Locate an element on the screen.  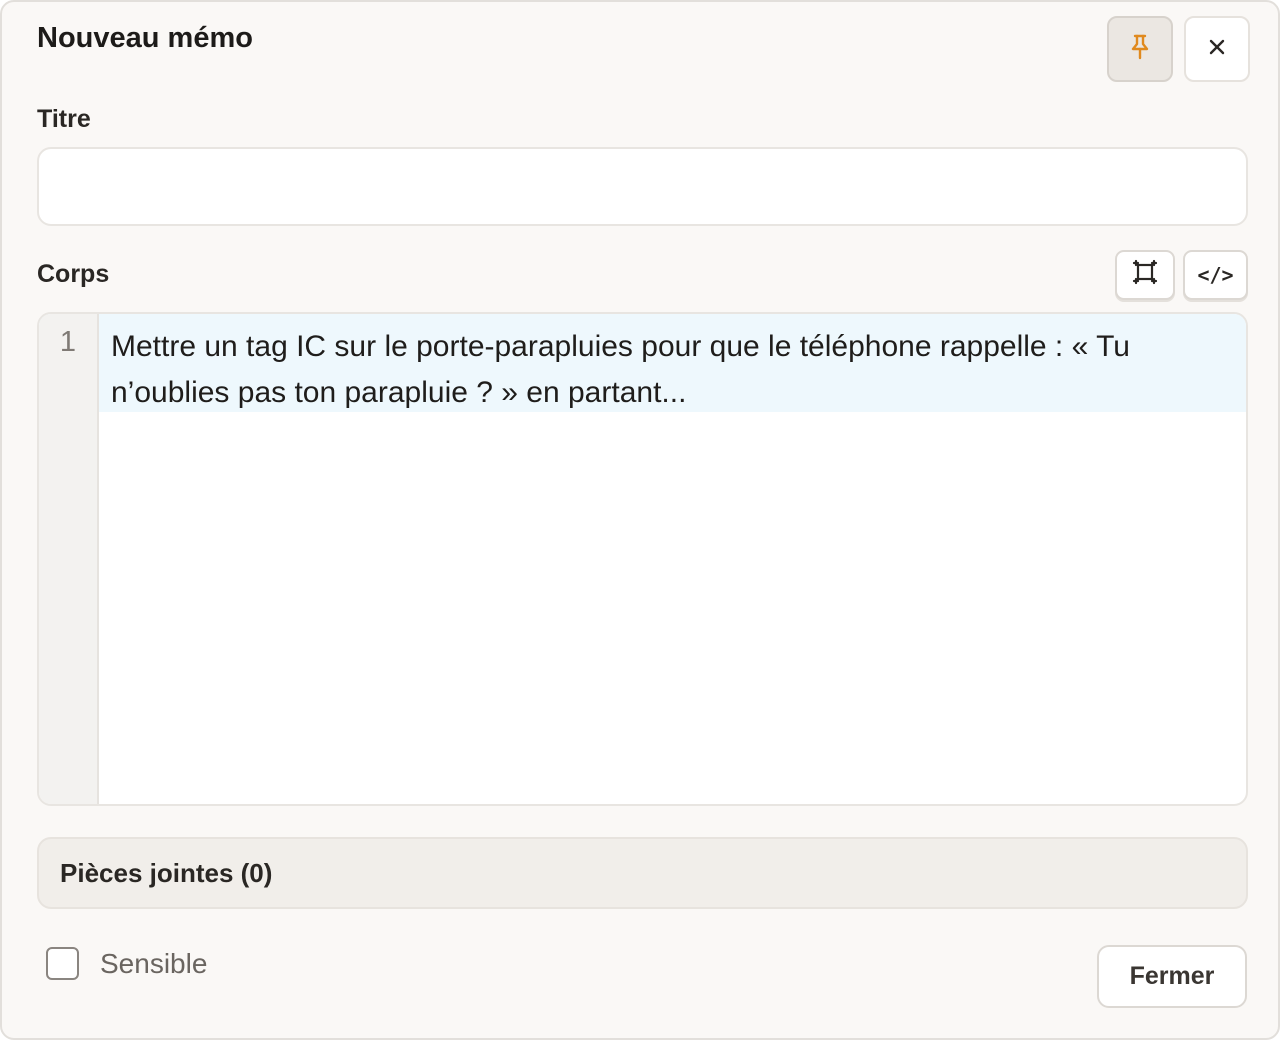
dialog-title: Nouveau mémo is located at coordinates (145, 38).